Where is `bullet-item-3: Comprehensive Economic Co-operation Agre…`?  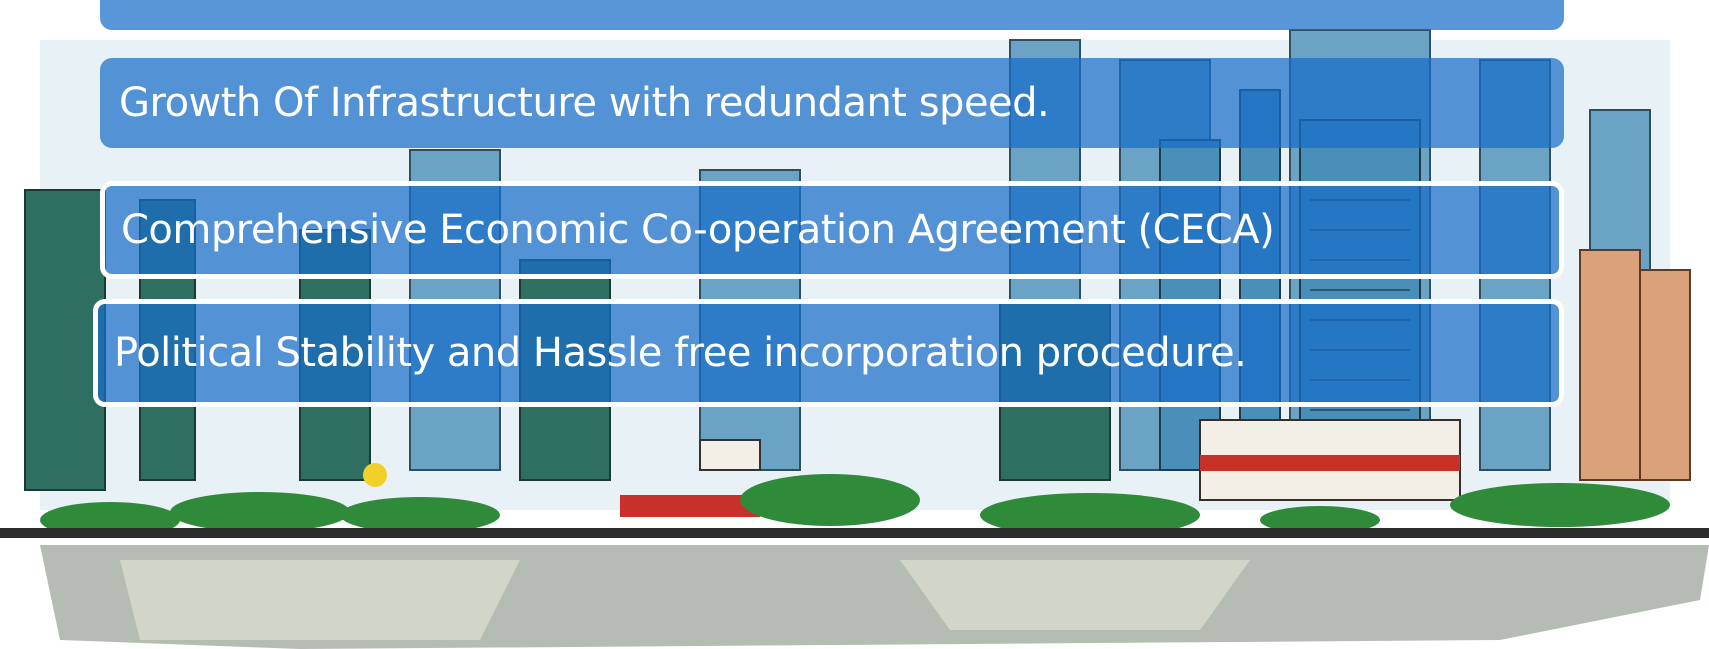 bullet-item-3: Comprehensive Economic Co-operation Agre… is located at coordinates (832, 230).